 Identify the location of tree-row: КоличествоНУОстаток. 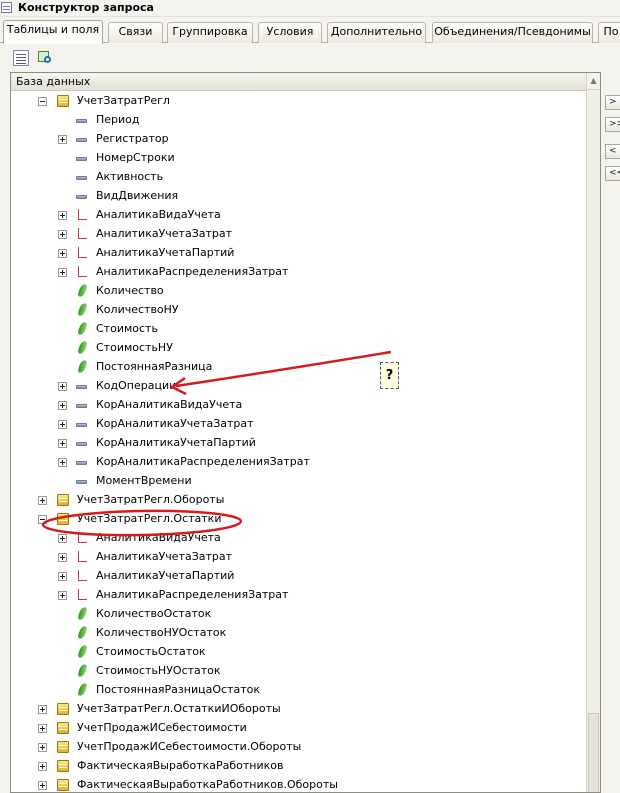
(299, 633).